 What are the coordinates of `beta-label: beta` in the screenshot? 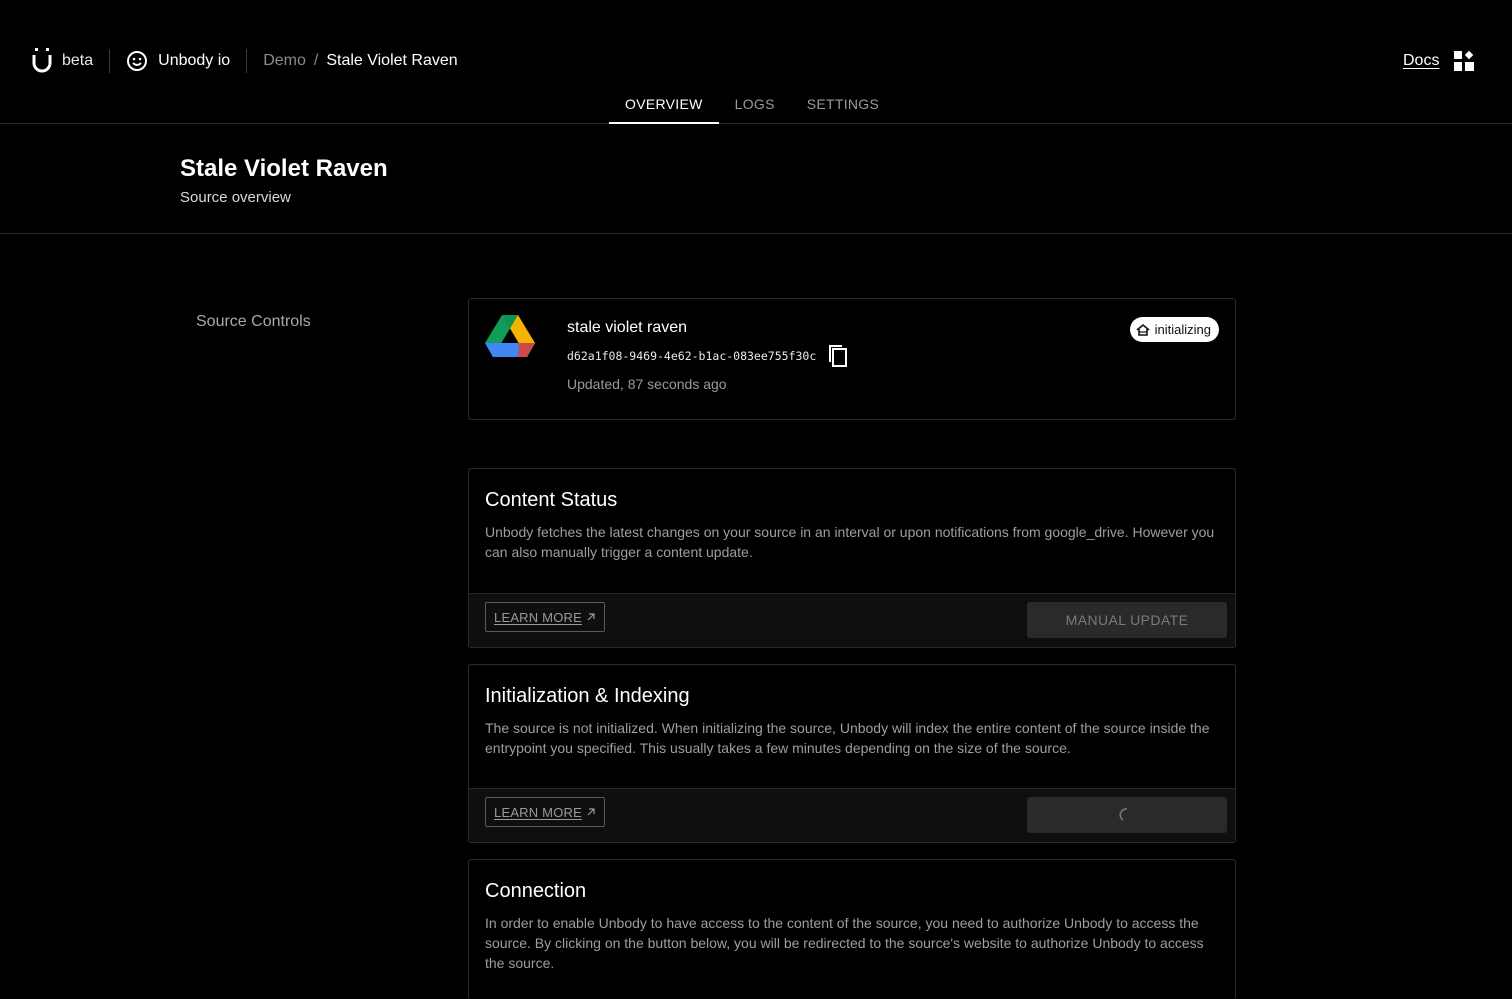 It's located at (78, 60).